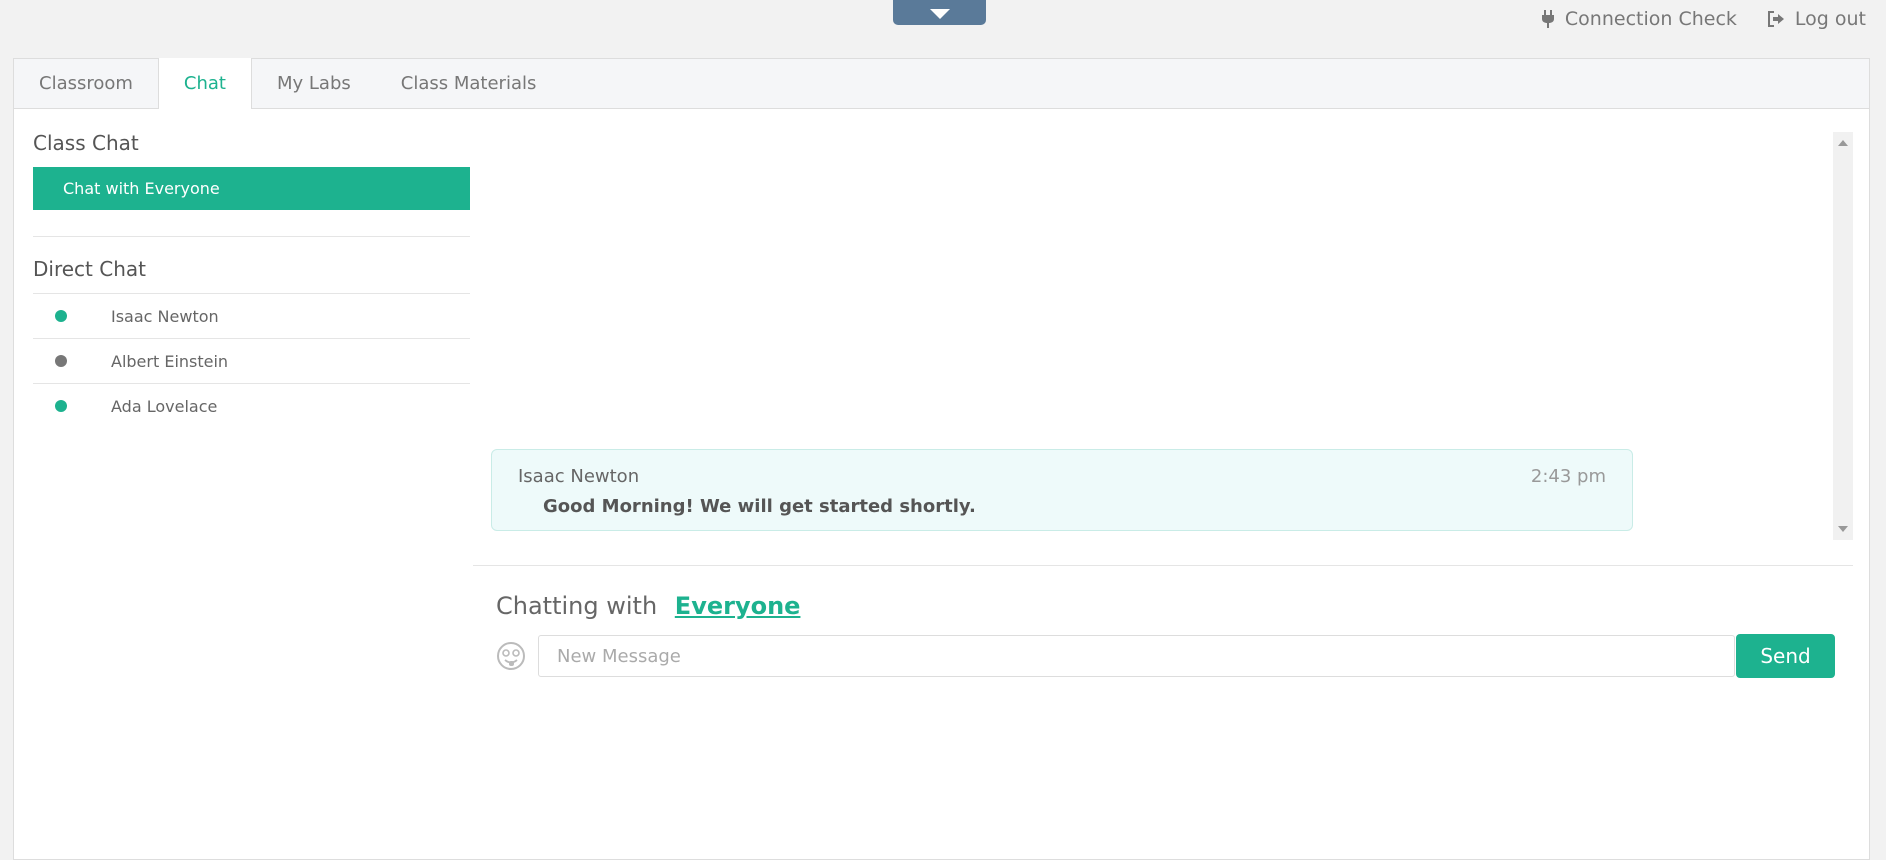 The width and height of the screenshot is (1886, 860). Describe the element at coordinates (1843, 336) in the screenshot. I see `message-scrollbar` at that location.